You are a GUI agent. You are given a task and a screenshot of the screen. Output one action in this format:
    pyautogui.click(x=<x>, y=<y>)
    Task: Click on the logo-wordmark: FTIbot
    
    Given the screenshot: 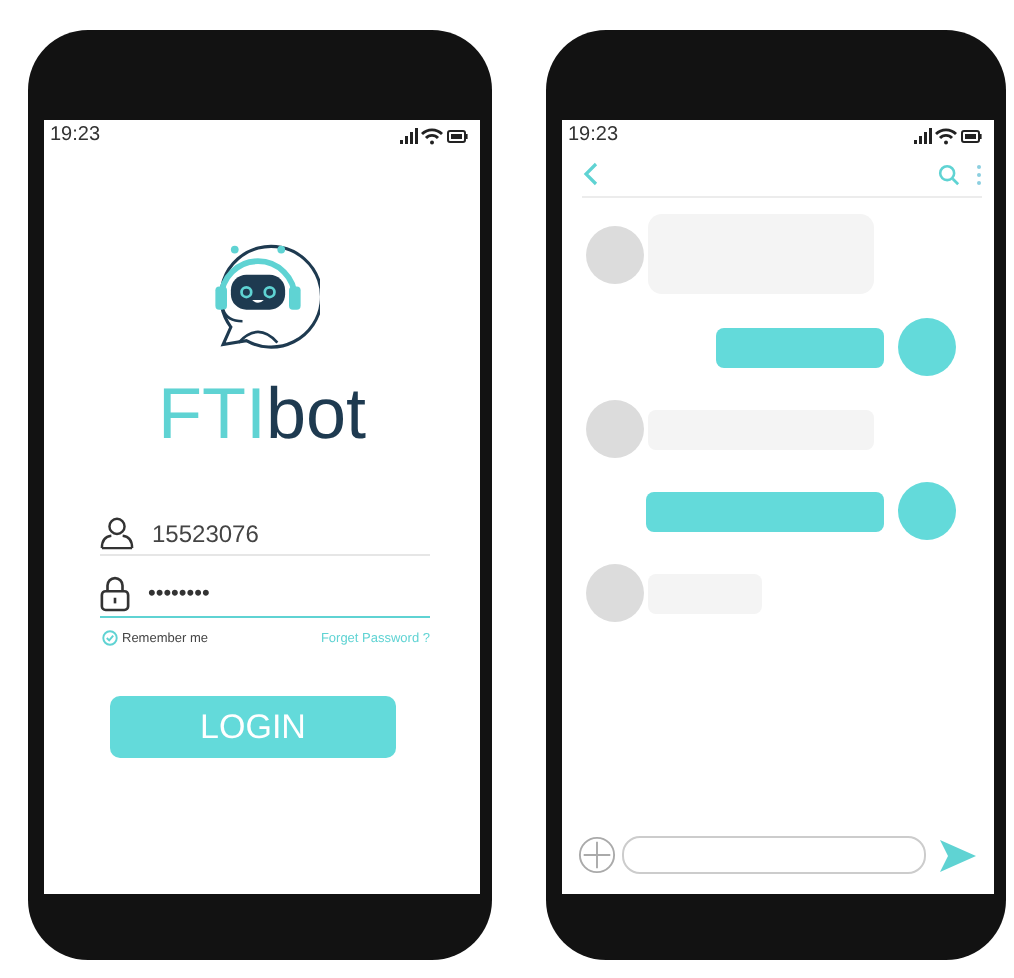 What is the action you would take?
    pyautogui.click(x=262, y=414)
    